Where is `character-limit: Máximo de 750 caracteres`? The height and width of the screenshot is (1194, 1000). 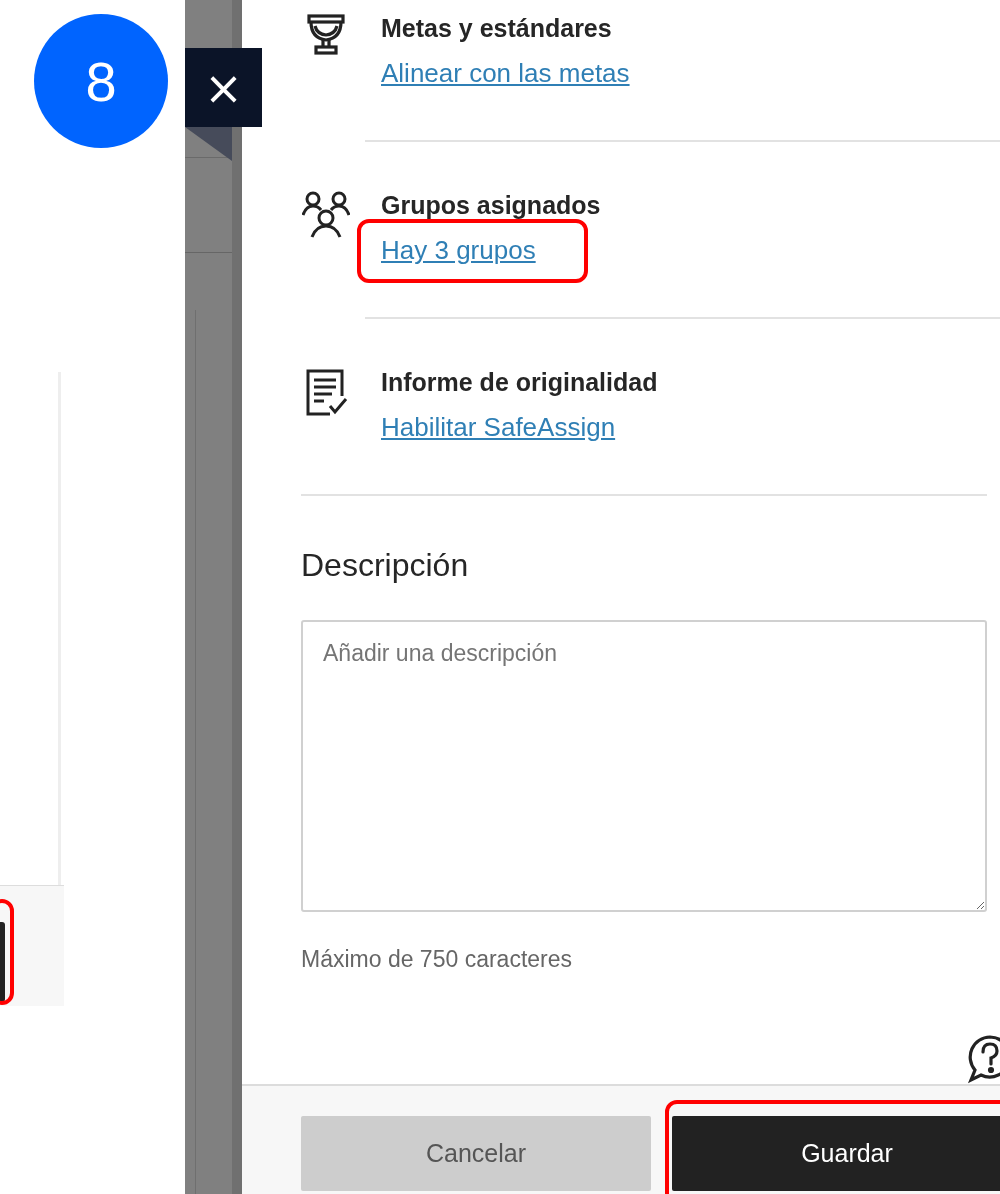
character-limit: Máximo de 750 caracteres is located at coordinates (437, 959).